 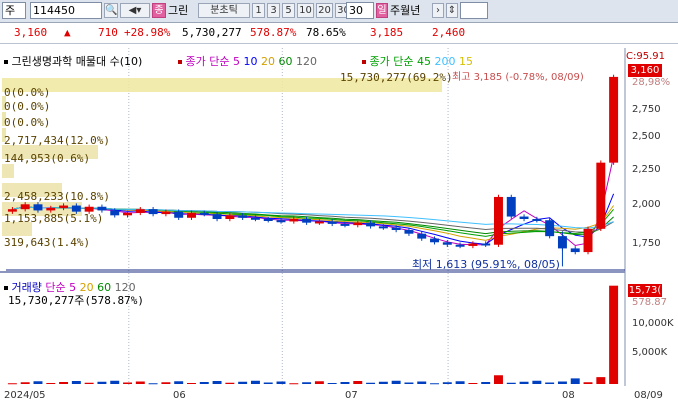 What do you see at coordinates (57, 196) in the screenshot?
I see `profile-label: 2,458,233(10.8%)` at bounding box center [57, 196].